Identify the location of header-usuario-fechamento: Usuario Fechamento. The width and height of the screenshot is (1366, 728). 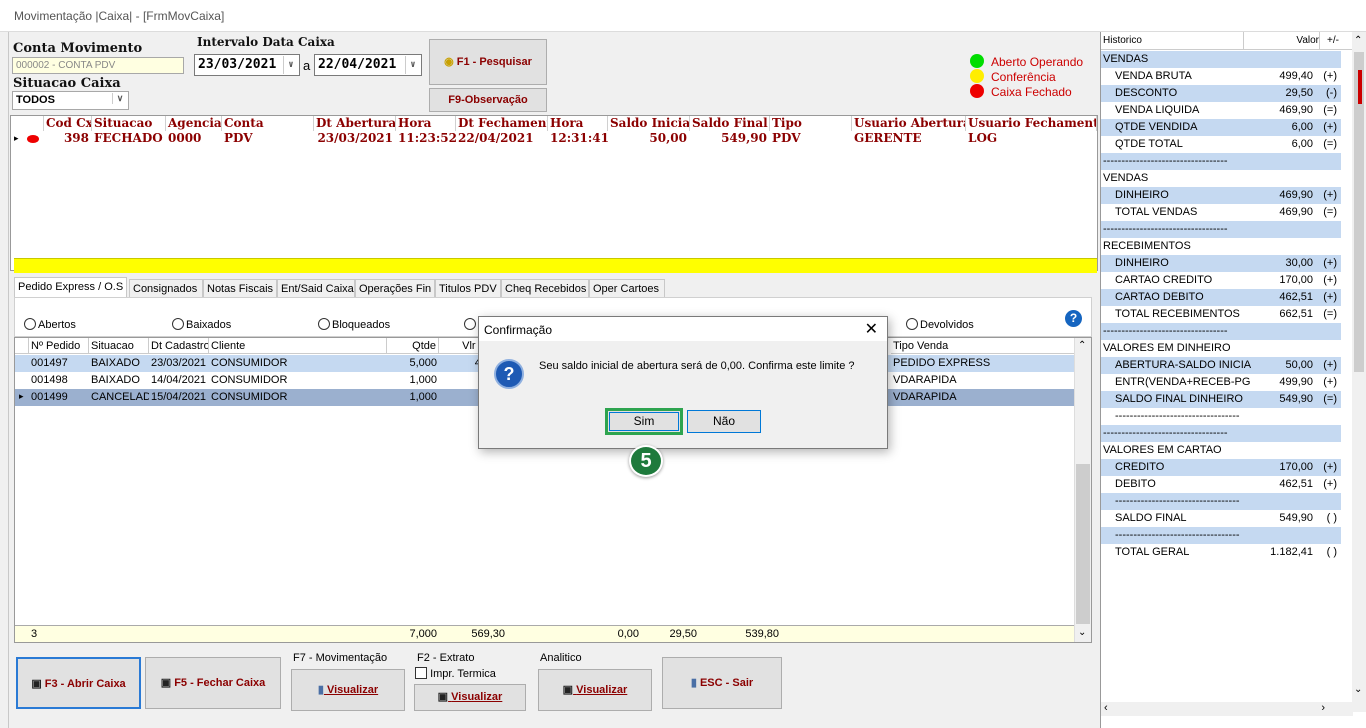
(1031, 123).